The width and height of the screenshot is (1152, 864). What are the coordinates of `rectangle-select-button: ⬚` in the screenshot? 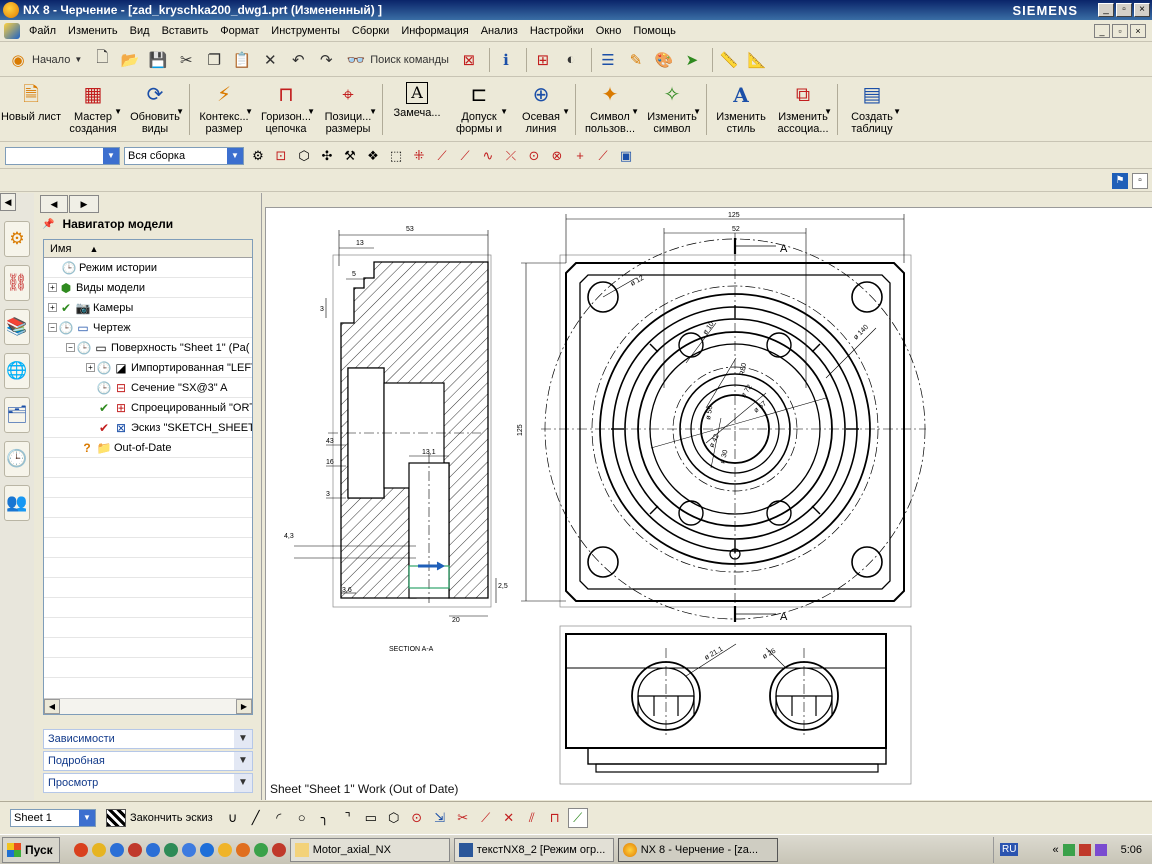 It's located at (396, 156).